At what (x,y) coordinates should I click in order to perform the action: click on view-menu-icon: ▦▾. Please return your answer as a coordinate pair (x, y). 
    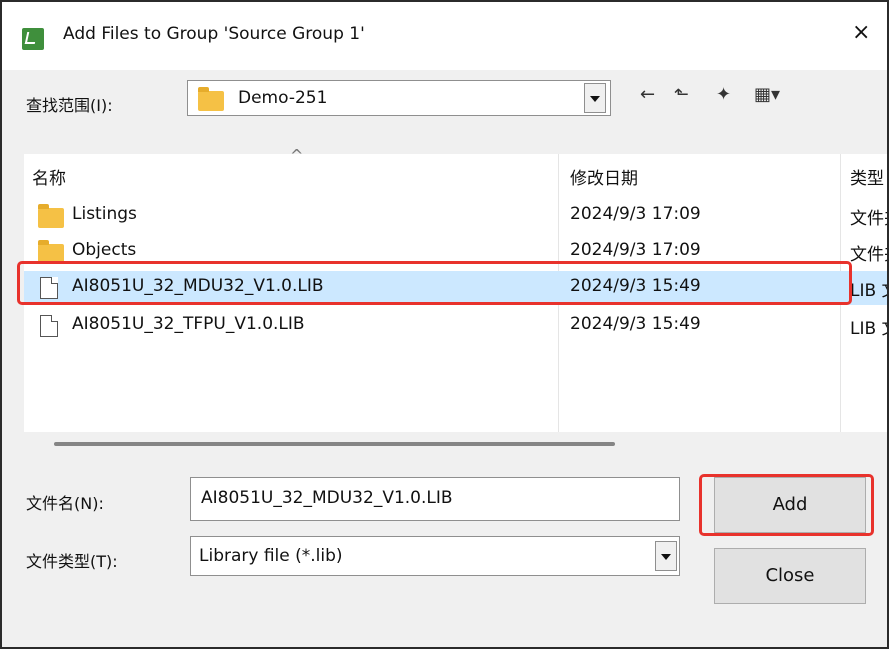
    Looking at the image, I should click on (767, 95).